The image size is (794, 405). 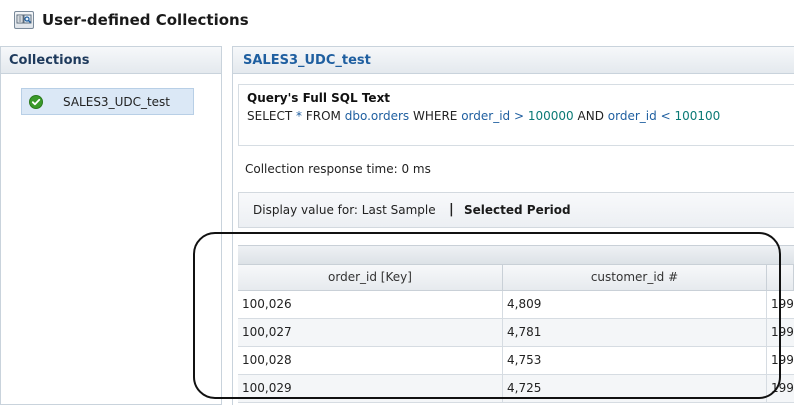 I want to click on sql-and: AND, so click(x=590, y=116).